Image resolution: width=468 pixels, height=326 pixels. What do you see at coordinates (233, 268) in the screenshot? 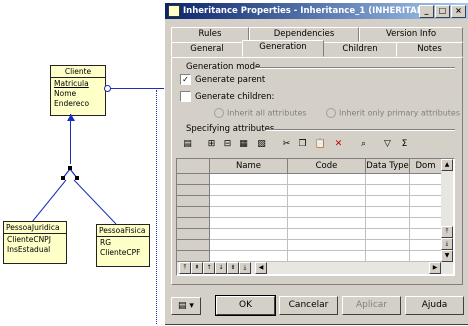
I see `move-page-down-icon: ⇟` at bounding box center [233, 268].